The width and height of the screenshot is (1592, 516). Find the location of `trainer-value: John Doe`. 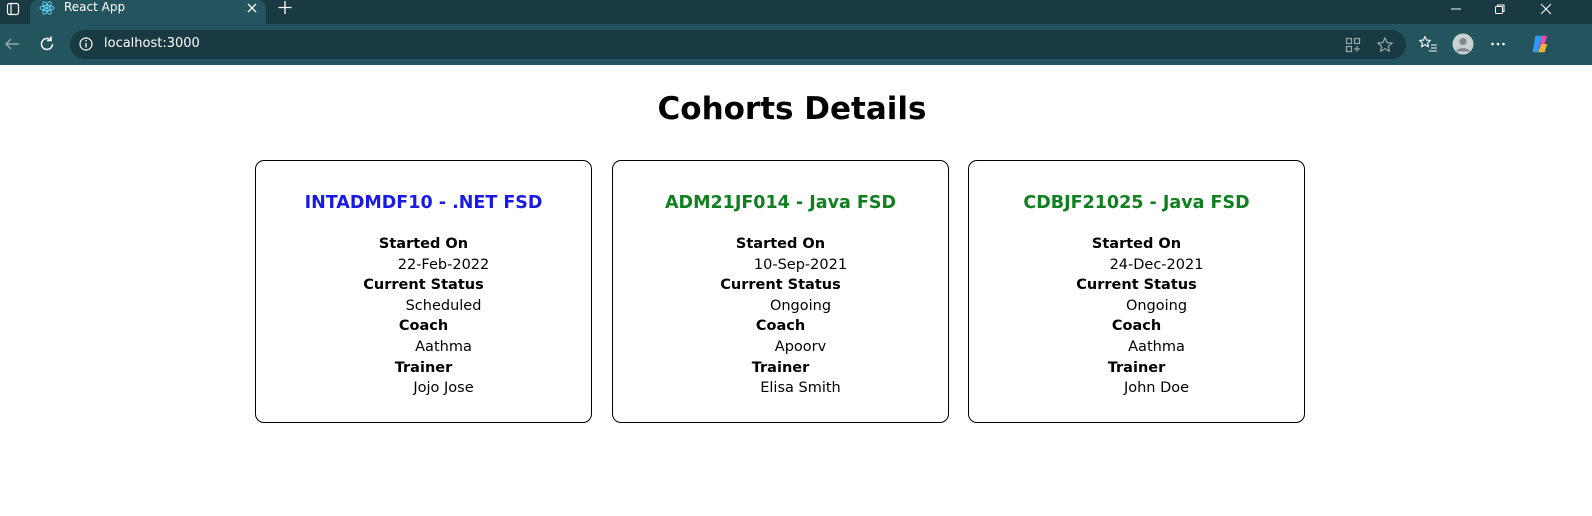

trainer-value: John Doe is located at coordinates (1156, 388).